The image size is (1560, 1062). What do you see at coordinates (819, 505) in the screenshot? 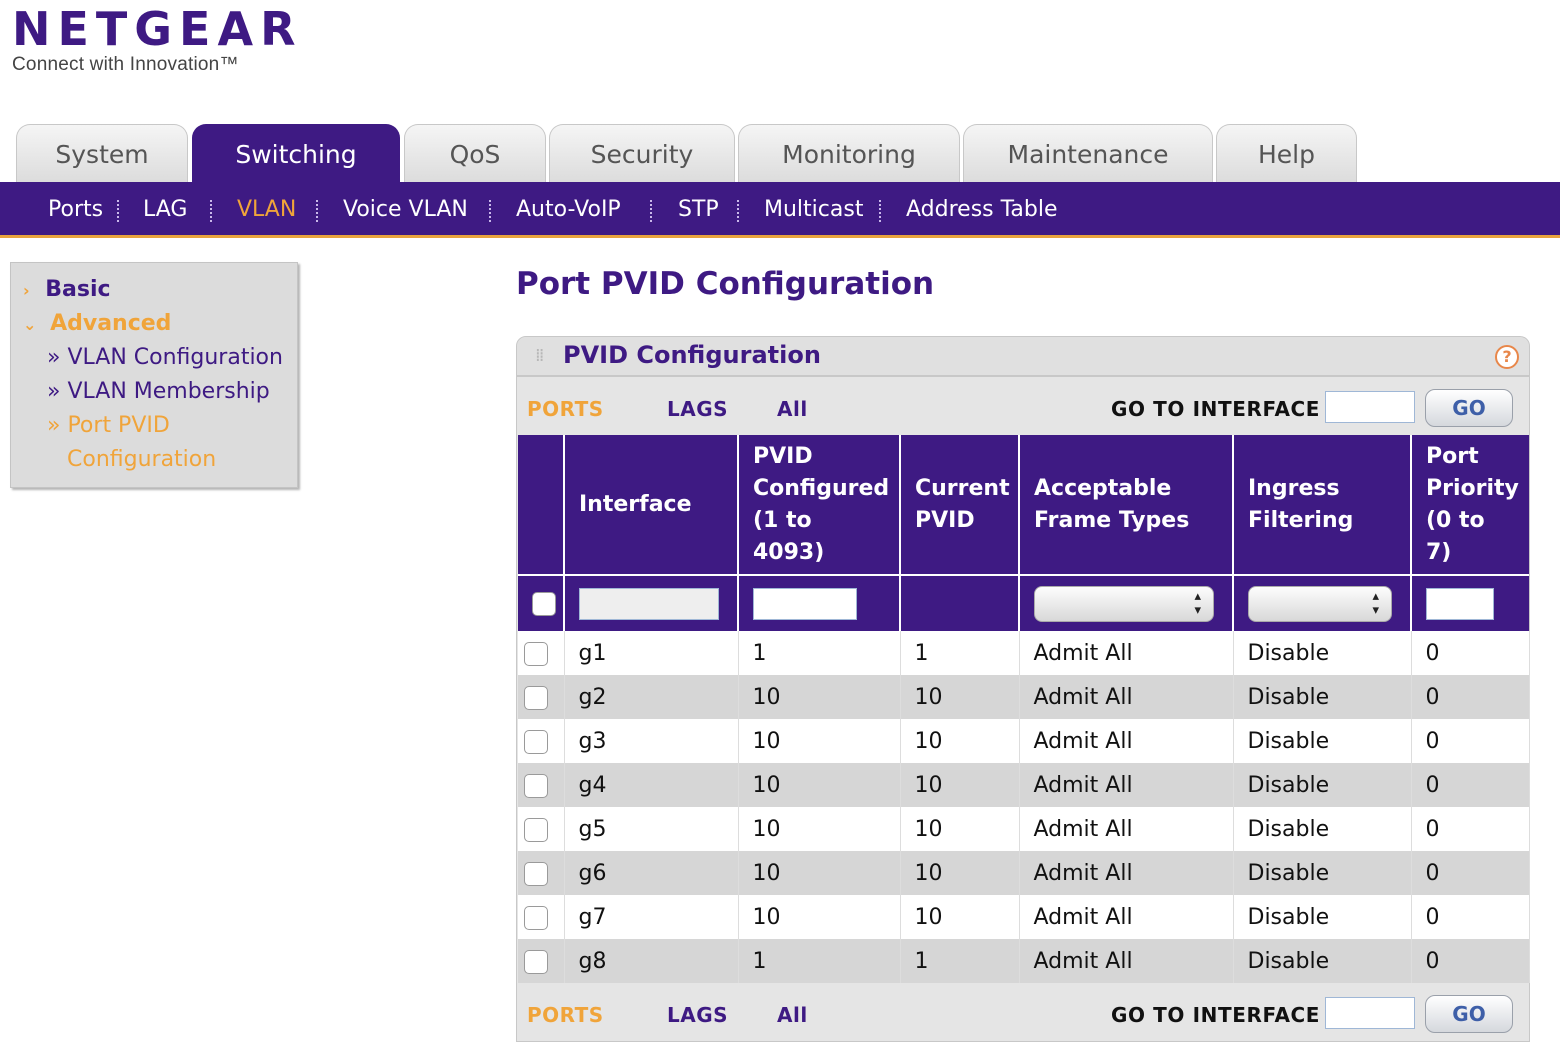
I see `header-pvid-configured: PVID Configured (1 to 4093)` at bounding box center [819, 505].